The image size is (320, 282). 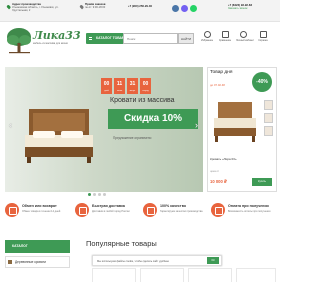 I want to click on advantage-subtitle: Гарантируем качество производства, so click(x=181, y=211).